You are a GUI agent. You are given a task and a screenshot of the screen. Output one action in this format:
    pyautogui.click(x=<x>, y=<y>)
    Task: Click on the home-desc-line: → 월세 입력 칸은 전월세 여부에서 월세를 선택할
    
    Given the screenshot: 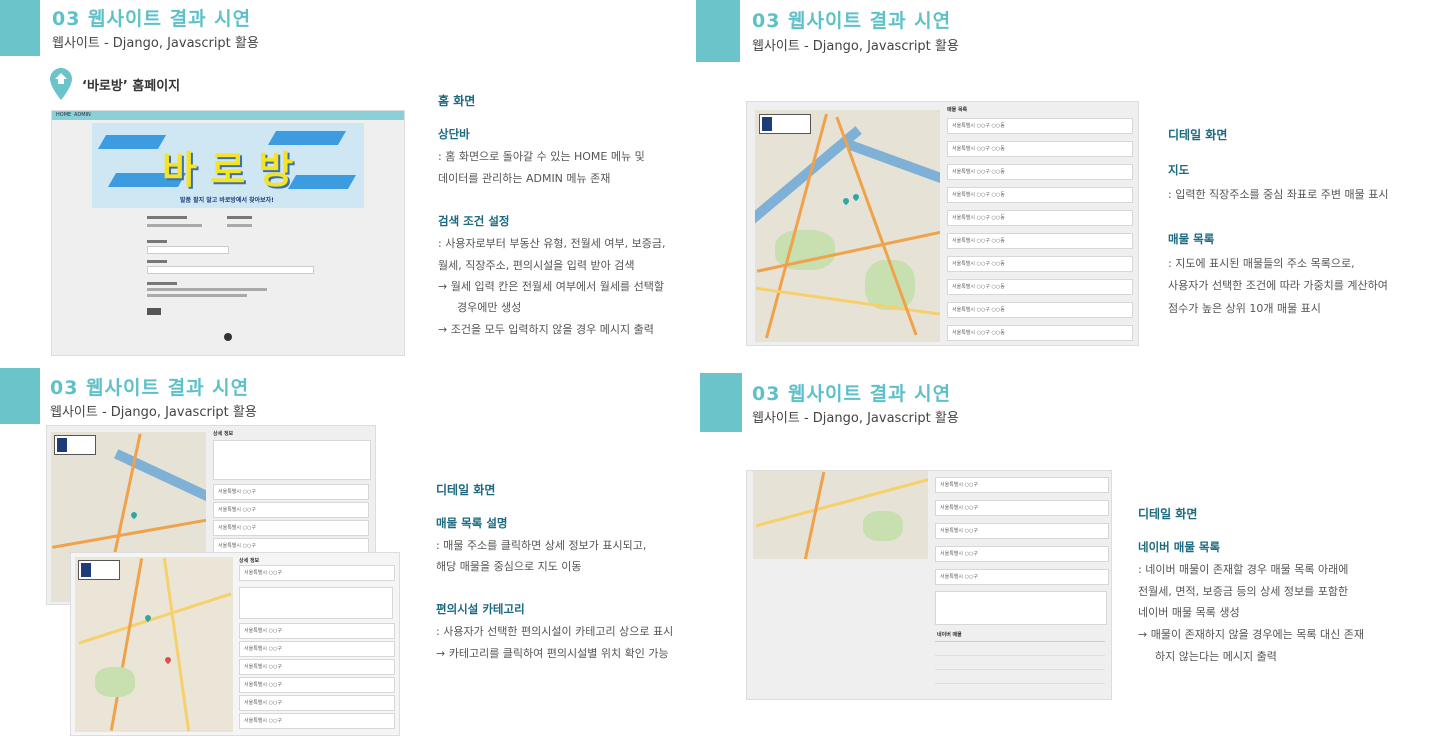 What is the action you would take?
    pyautogui.click(x=551, y=286)
    